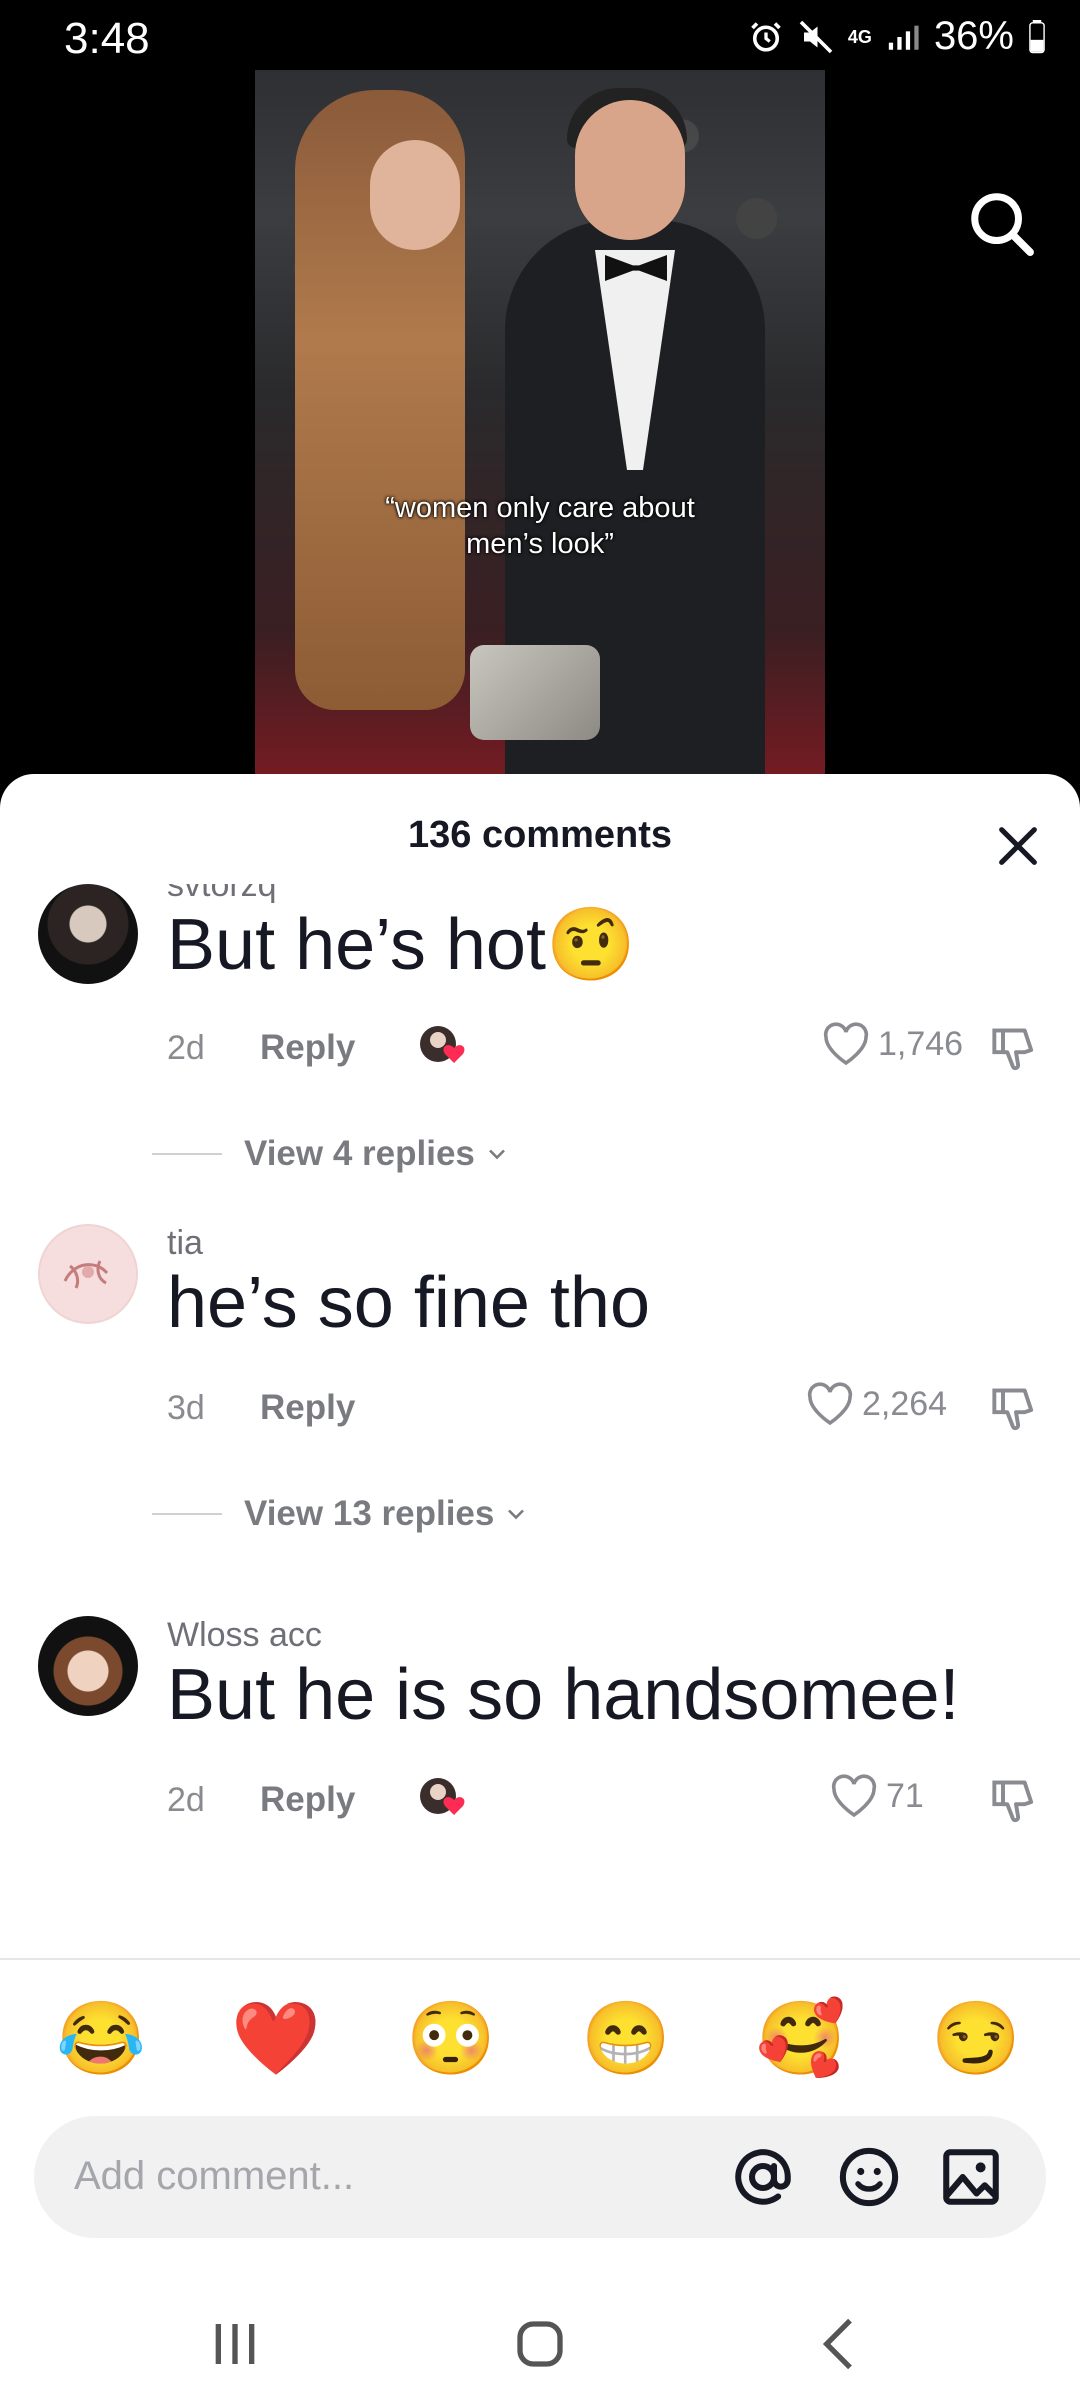 Image resolution: width=1080 pixels, height=2400 pixels. I want to click on avatar-illustration, so click(86, 1274).